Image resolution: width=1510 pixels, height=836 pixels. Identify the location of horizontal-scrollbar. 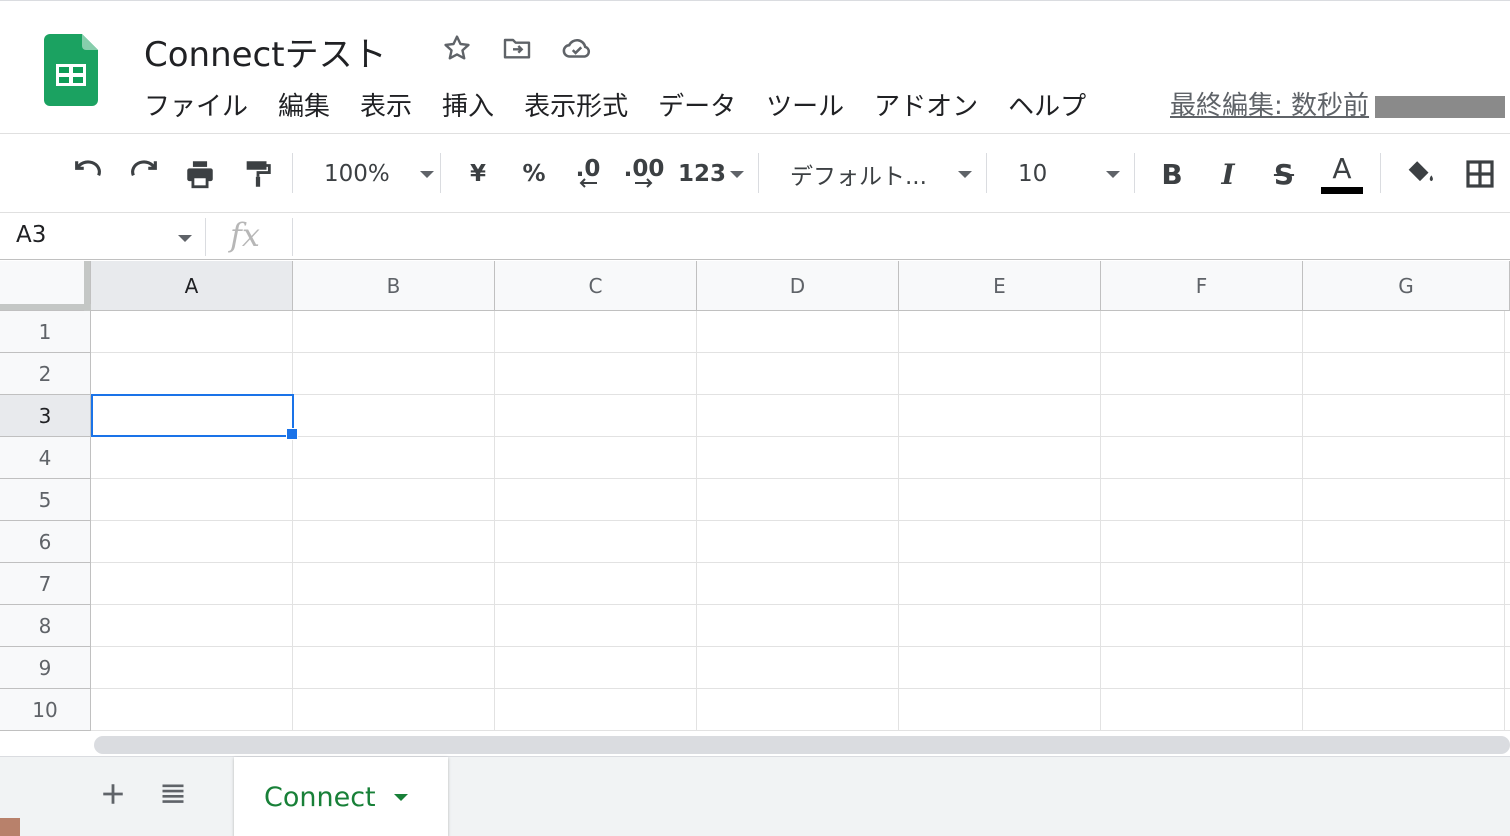
(802, 745).